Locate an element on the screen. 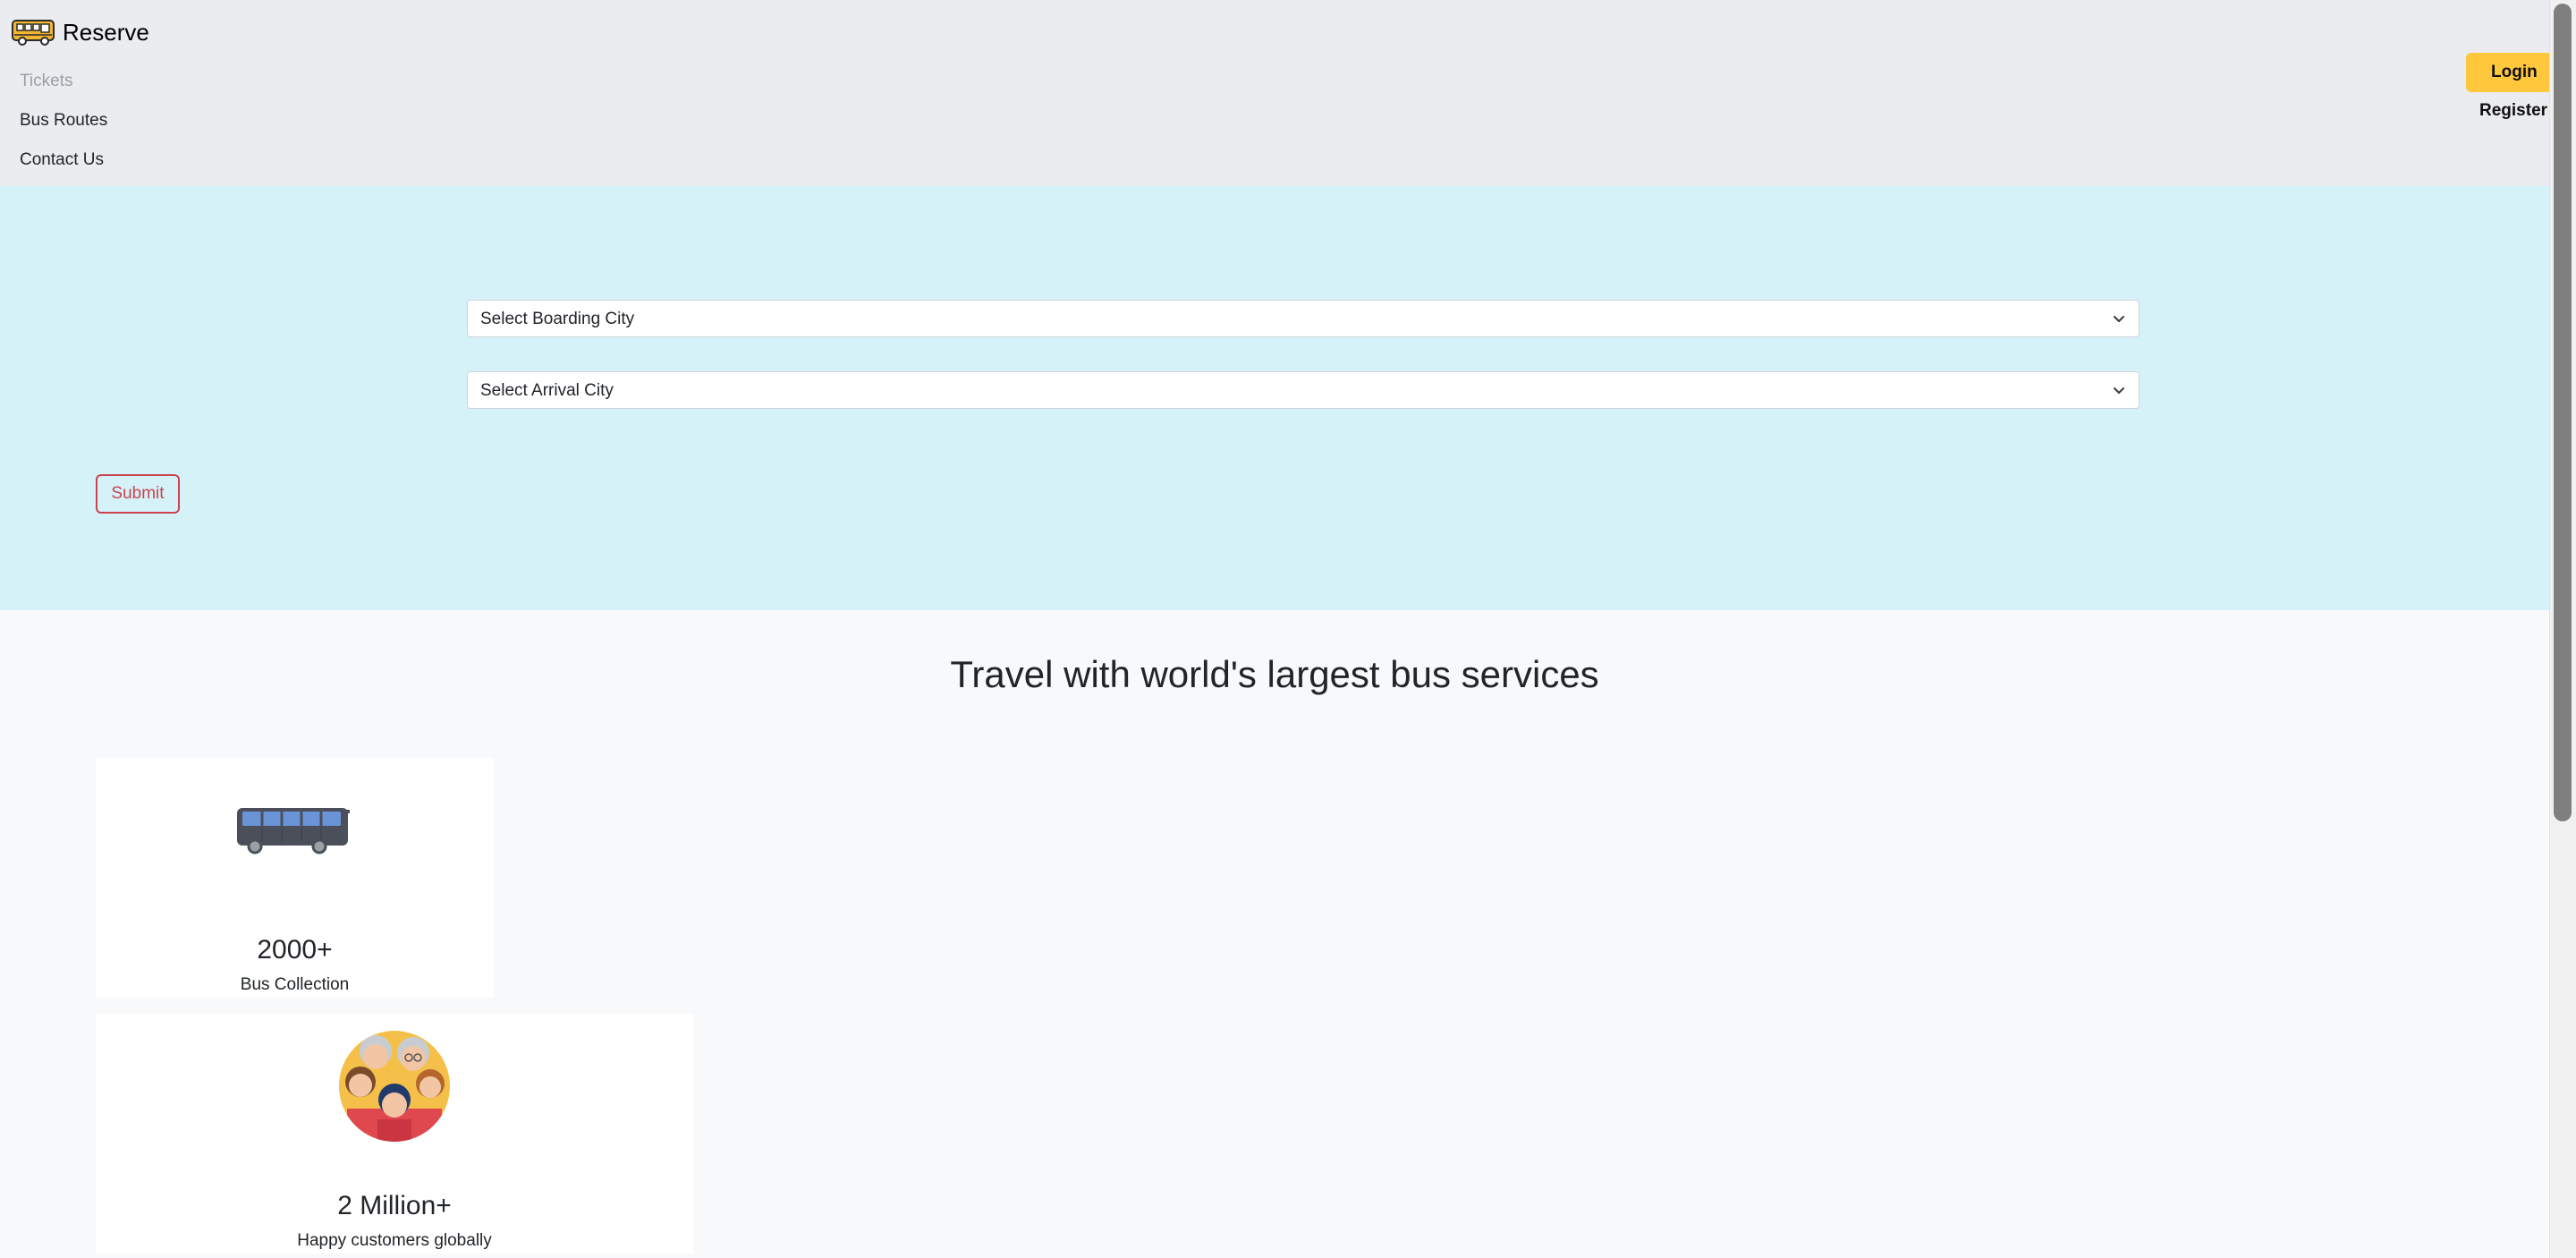 This screenshot has height=1258, width=2576. stat-label: Happy customers globally is located at coordinates (394, 1240).